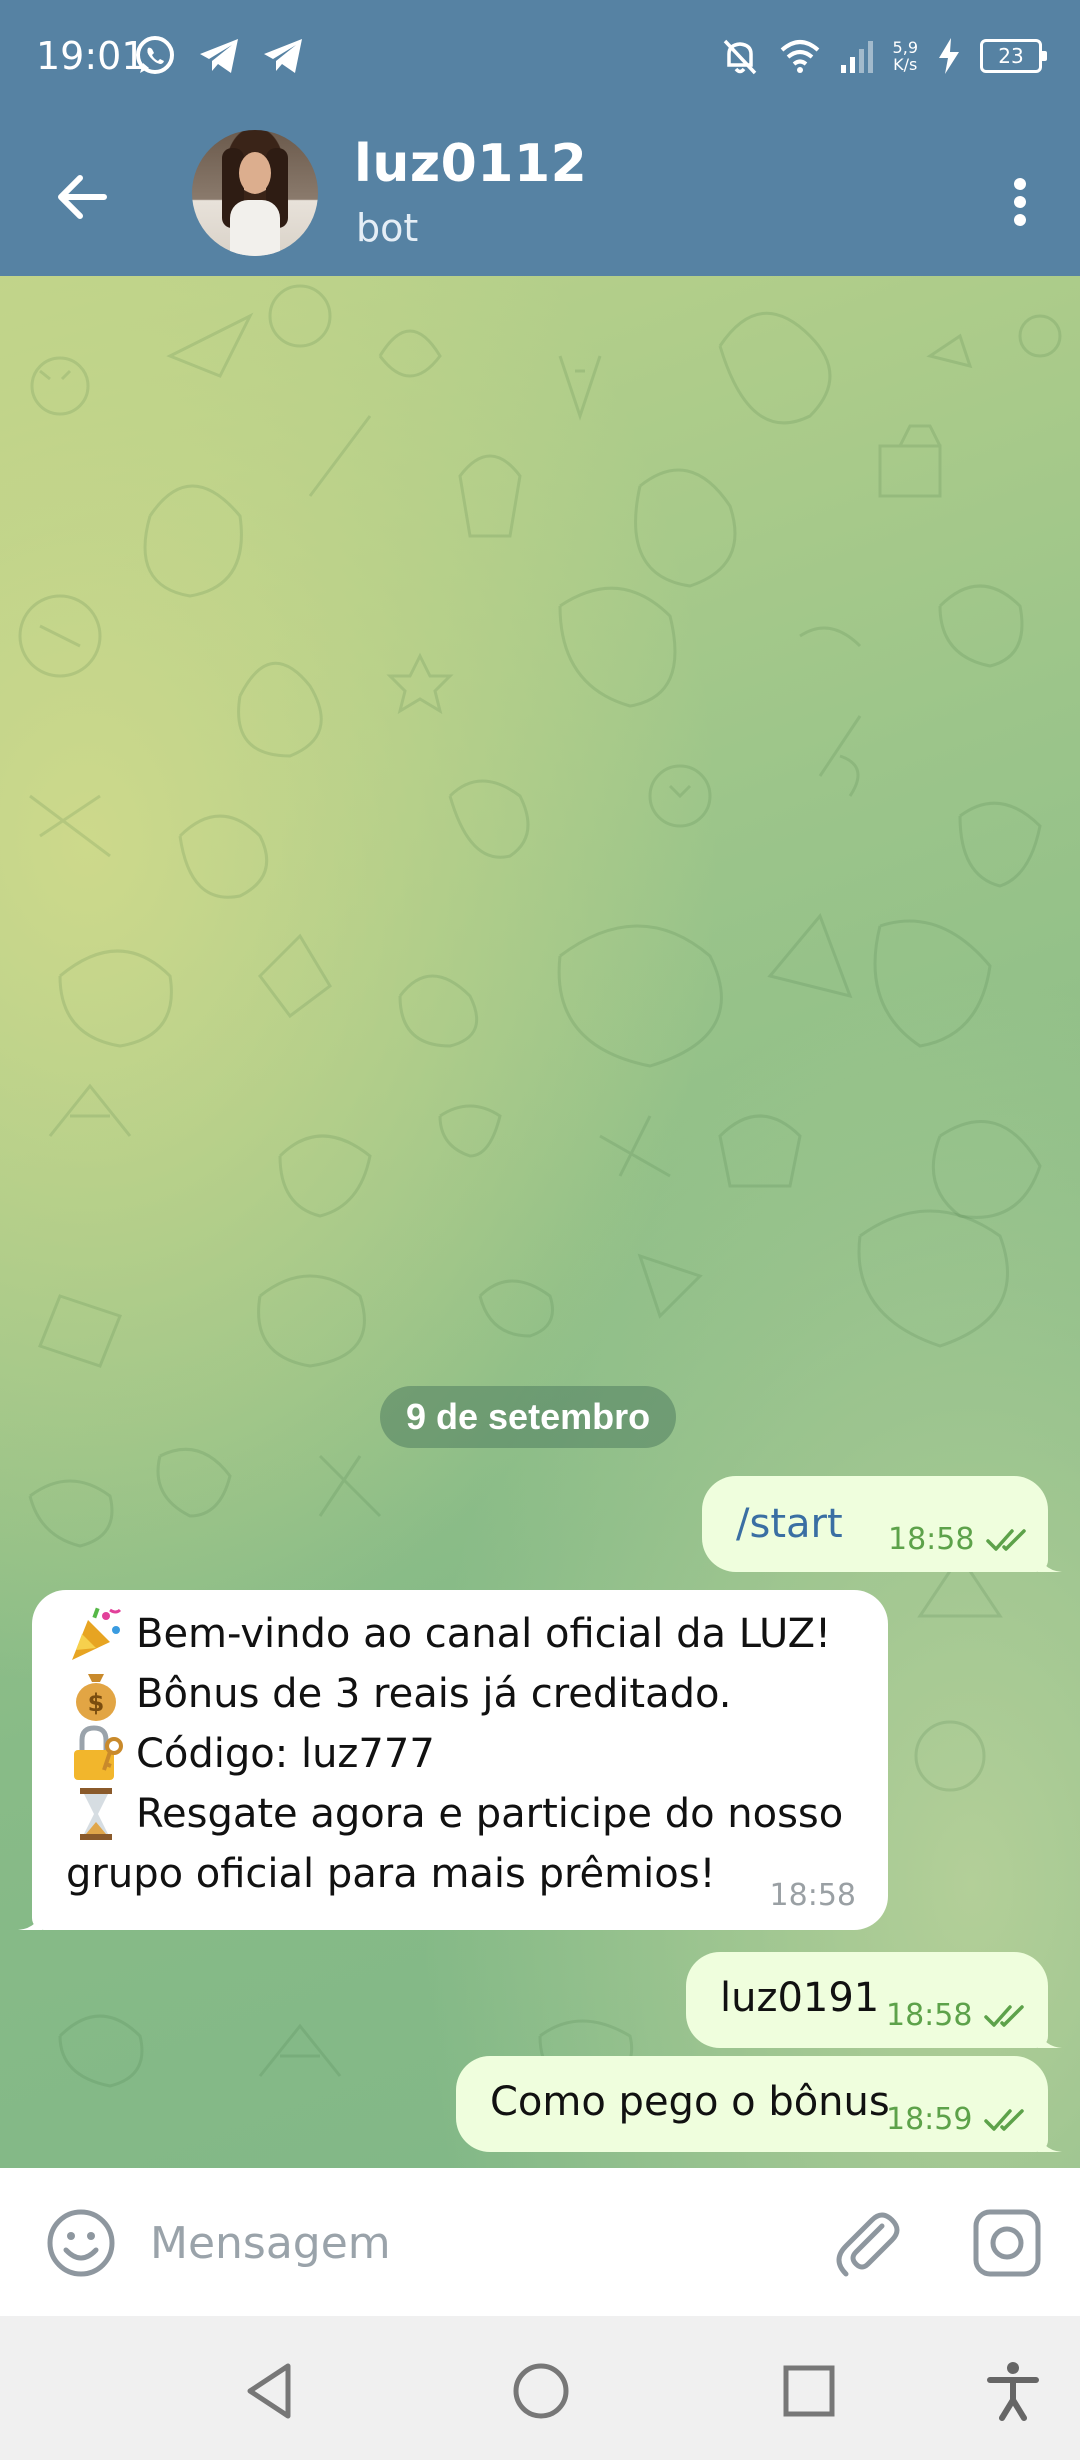  I want to click on message-time: 18:59, so click(929, 2119).